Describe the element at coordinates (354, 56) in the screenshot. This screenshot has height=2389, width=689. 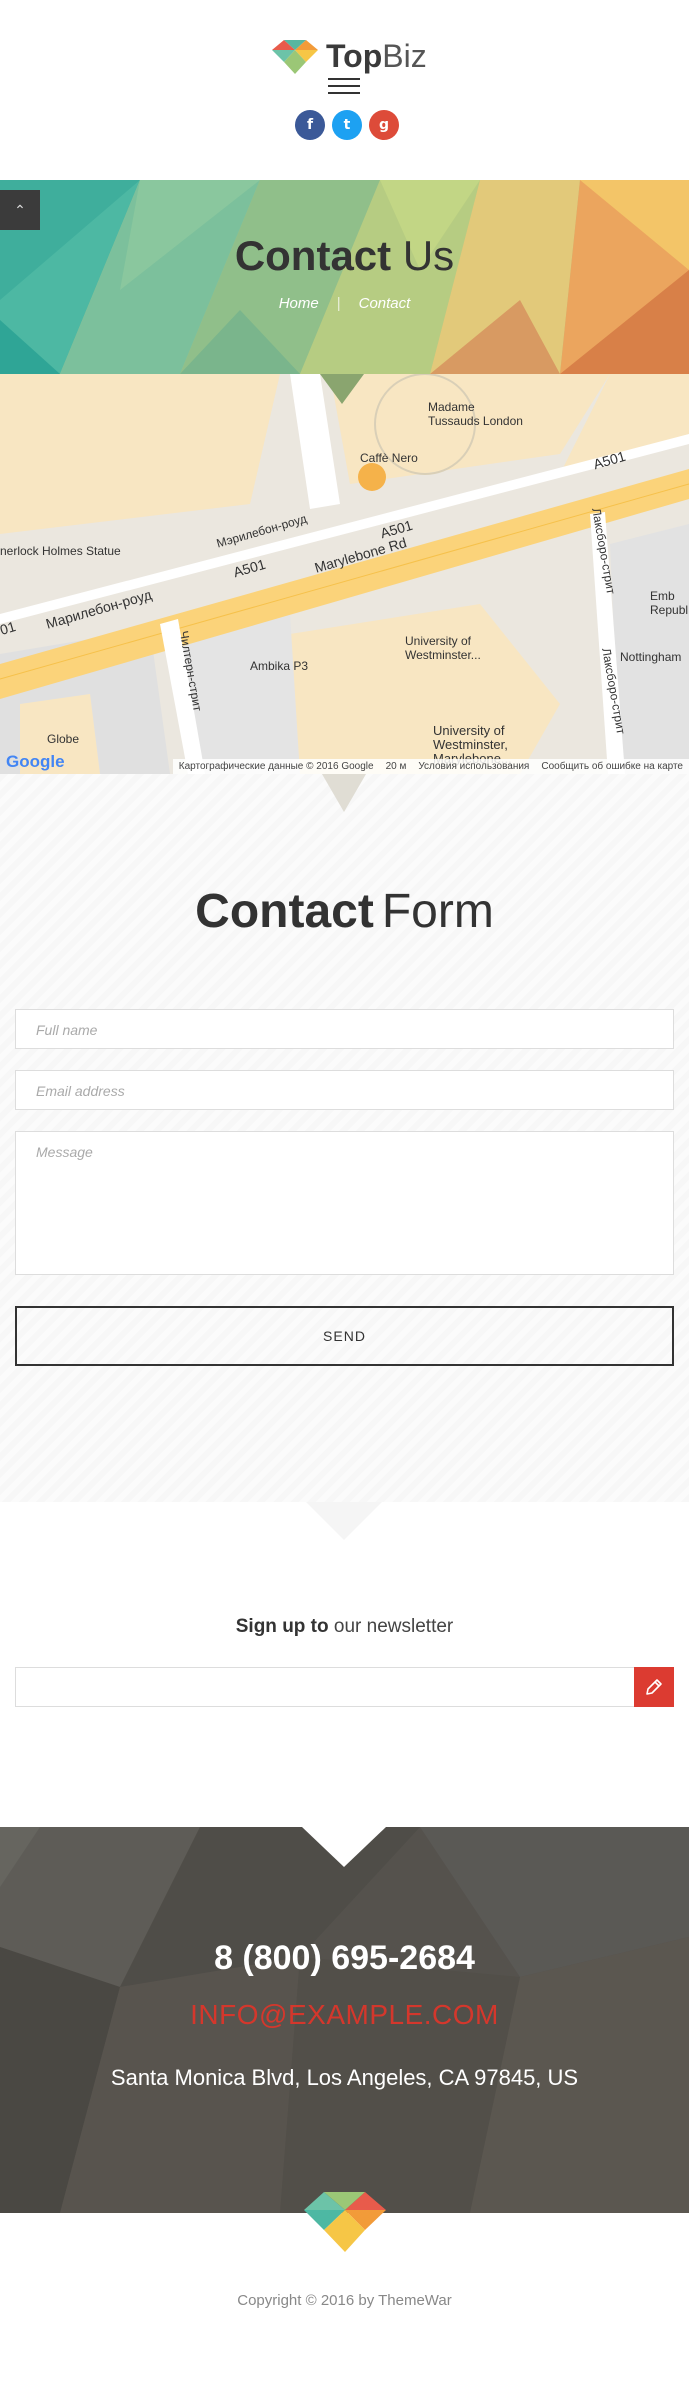
I see `logo-text-bold: Top` at that location.